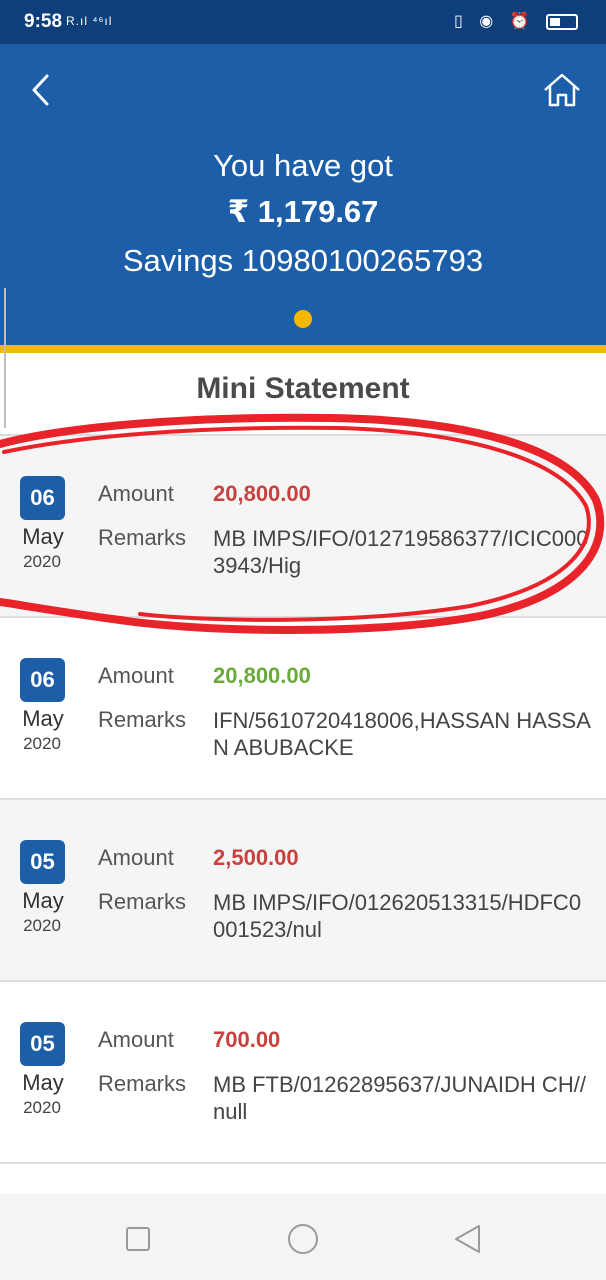 The width and height of the screenshot is (606, 1280). I want to click on balance-caption: You have got, so click(303, 165).